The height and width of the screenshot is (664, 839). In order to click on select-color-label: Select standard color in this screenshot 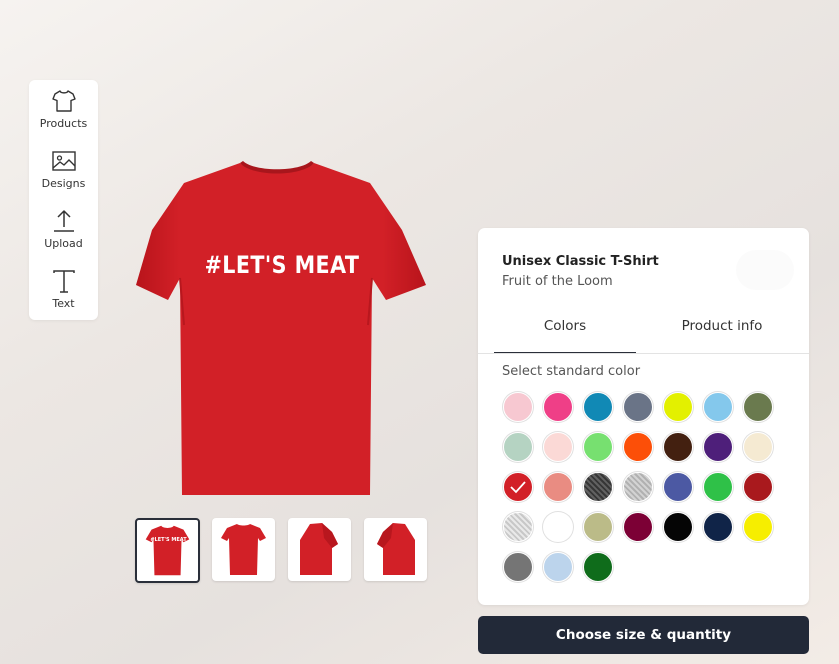, I will do `click(571, 371)`.